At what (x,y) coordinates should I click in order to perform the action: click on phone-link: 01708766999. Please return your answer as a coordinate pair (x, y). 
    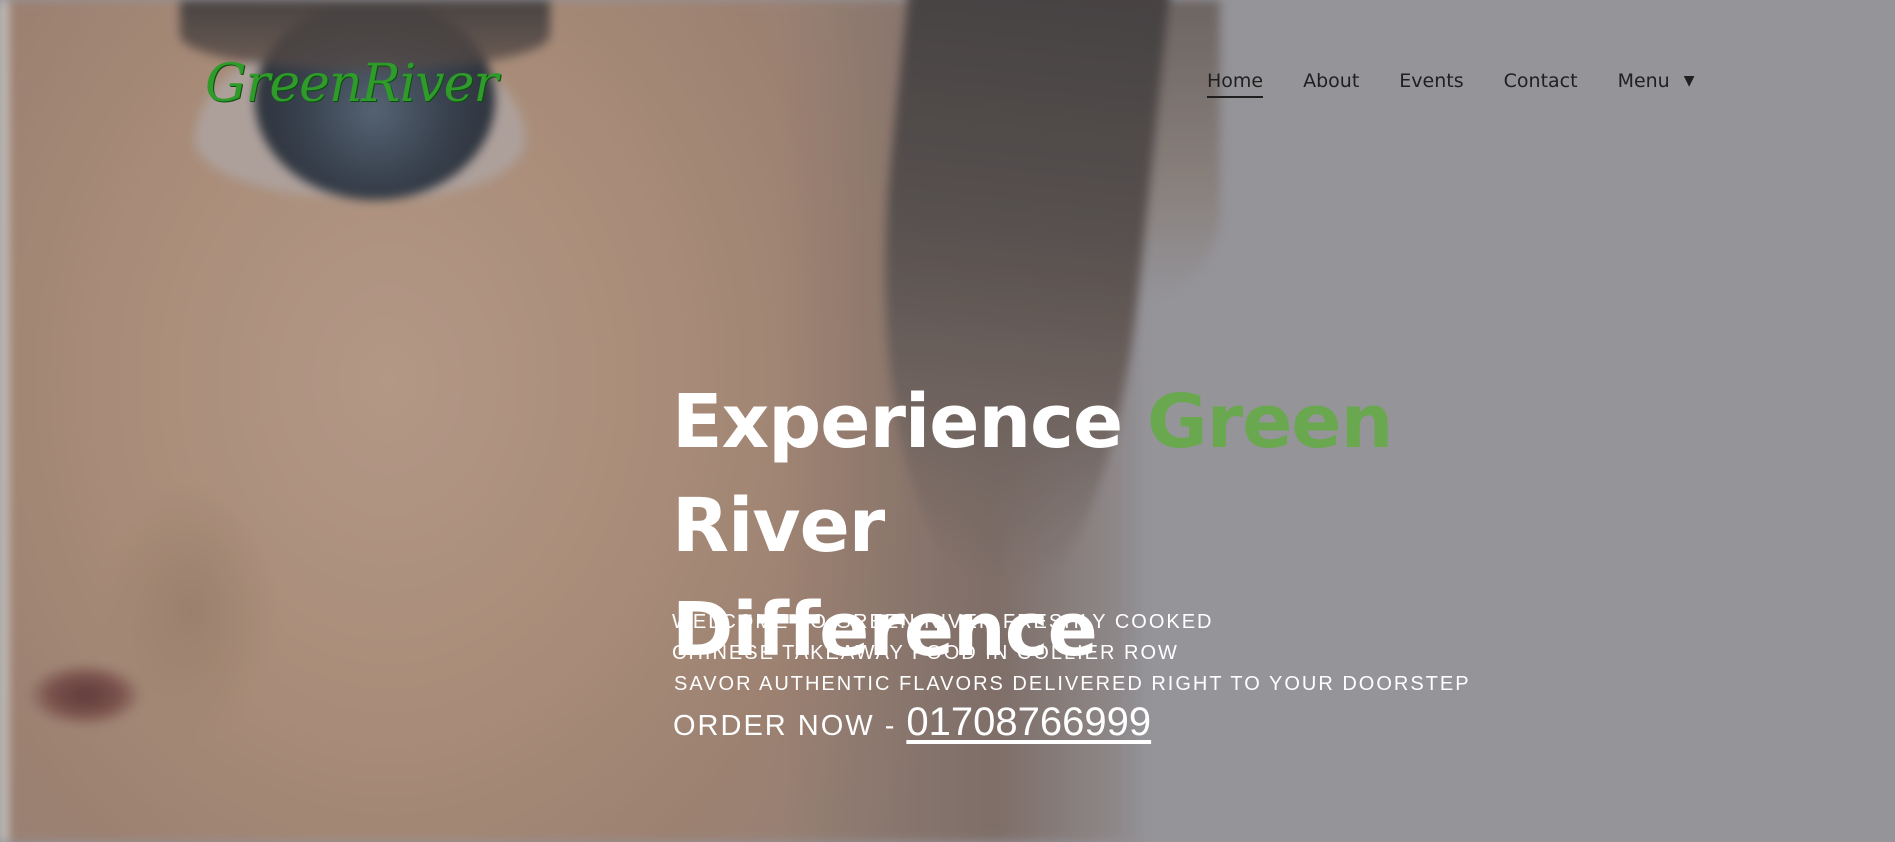
    Looking at the image, I should click on (1028, 722).